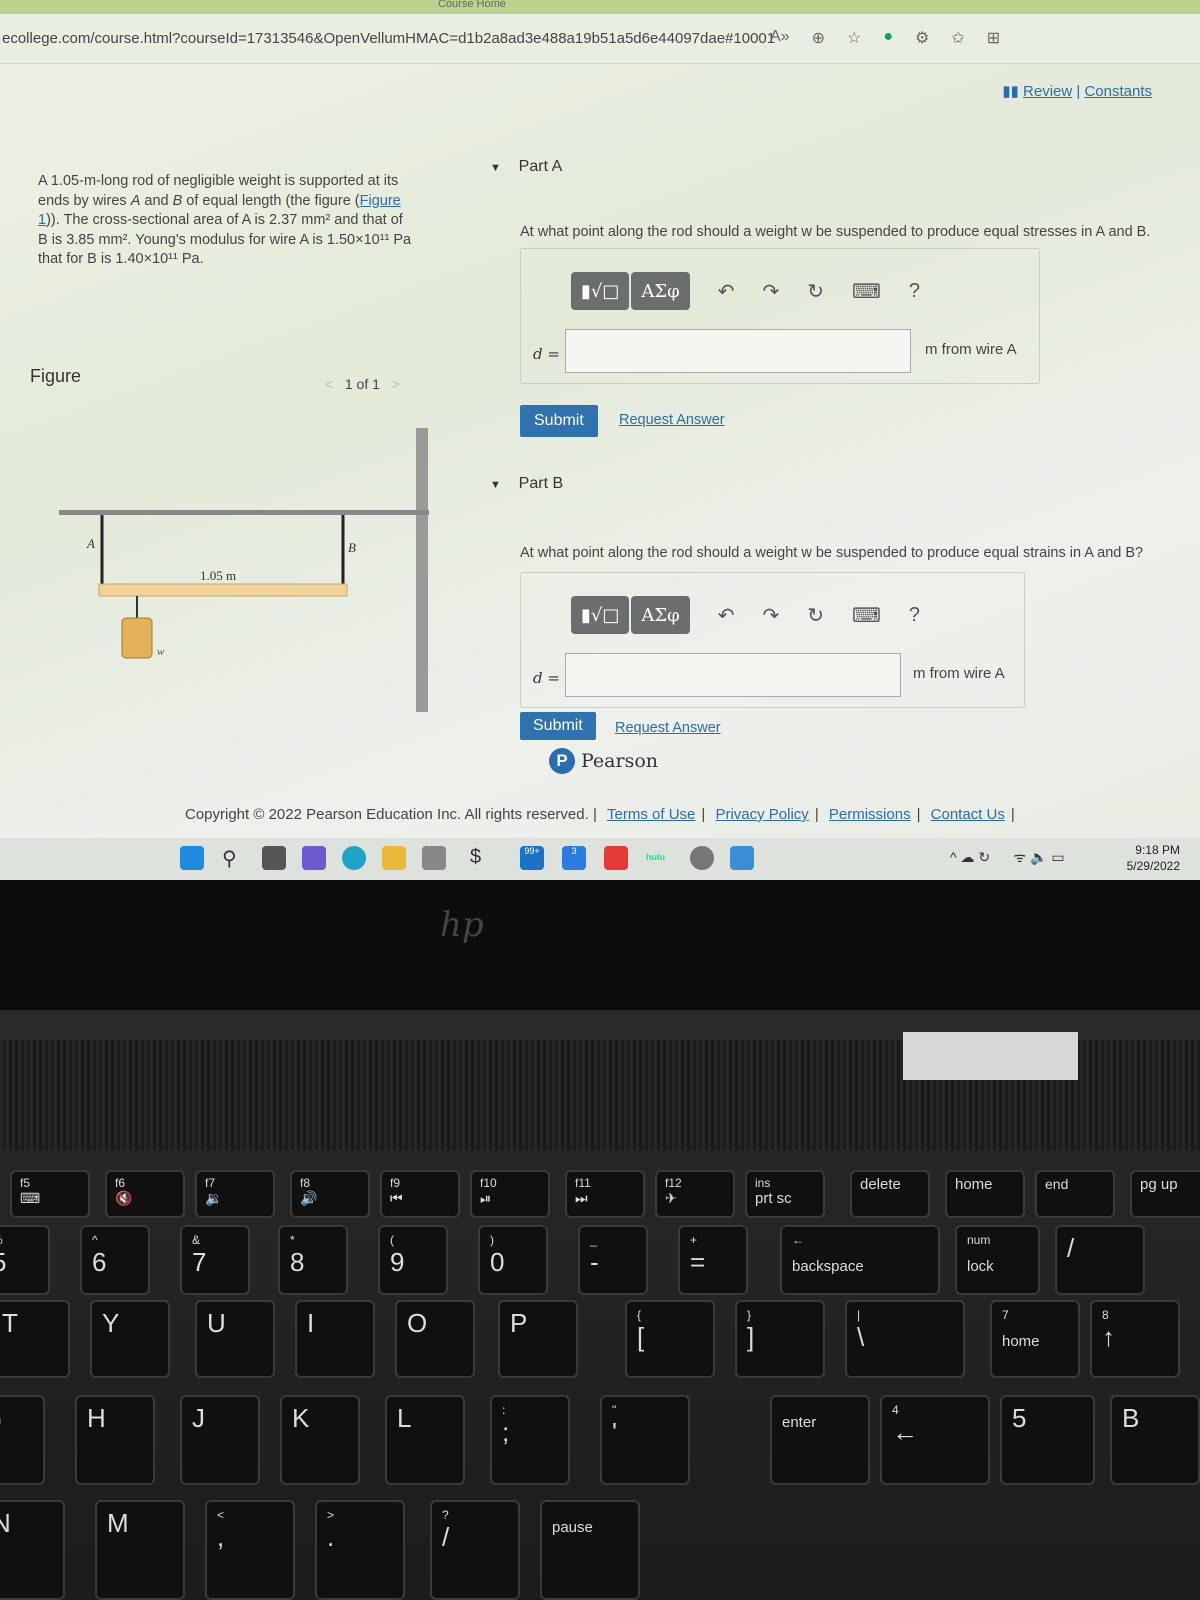 Image resolution: width=1200 pixels, height=1600 pixels. Describe the element at coordinates (651, 814) in the screenshot. I see `terms-link: Terms of Use` at that location.